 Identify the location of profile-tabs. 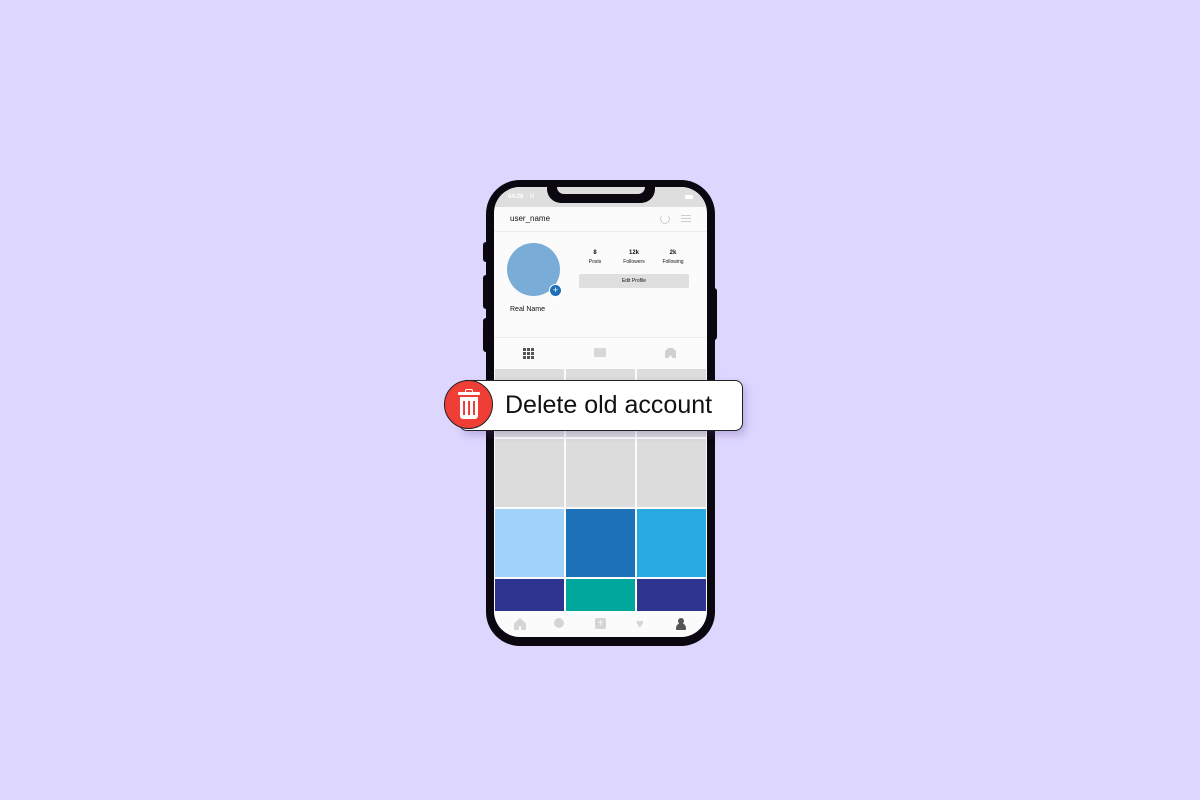
(600, 354).